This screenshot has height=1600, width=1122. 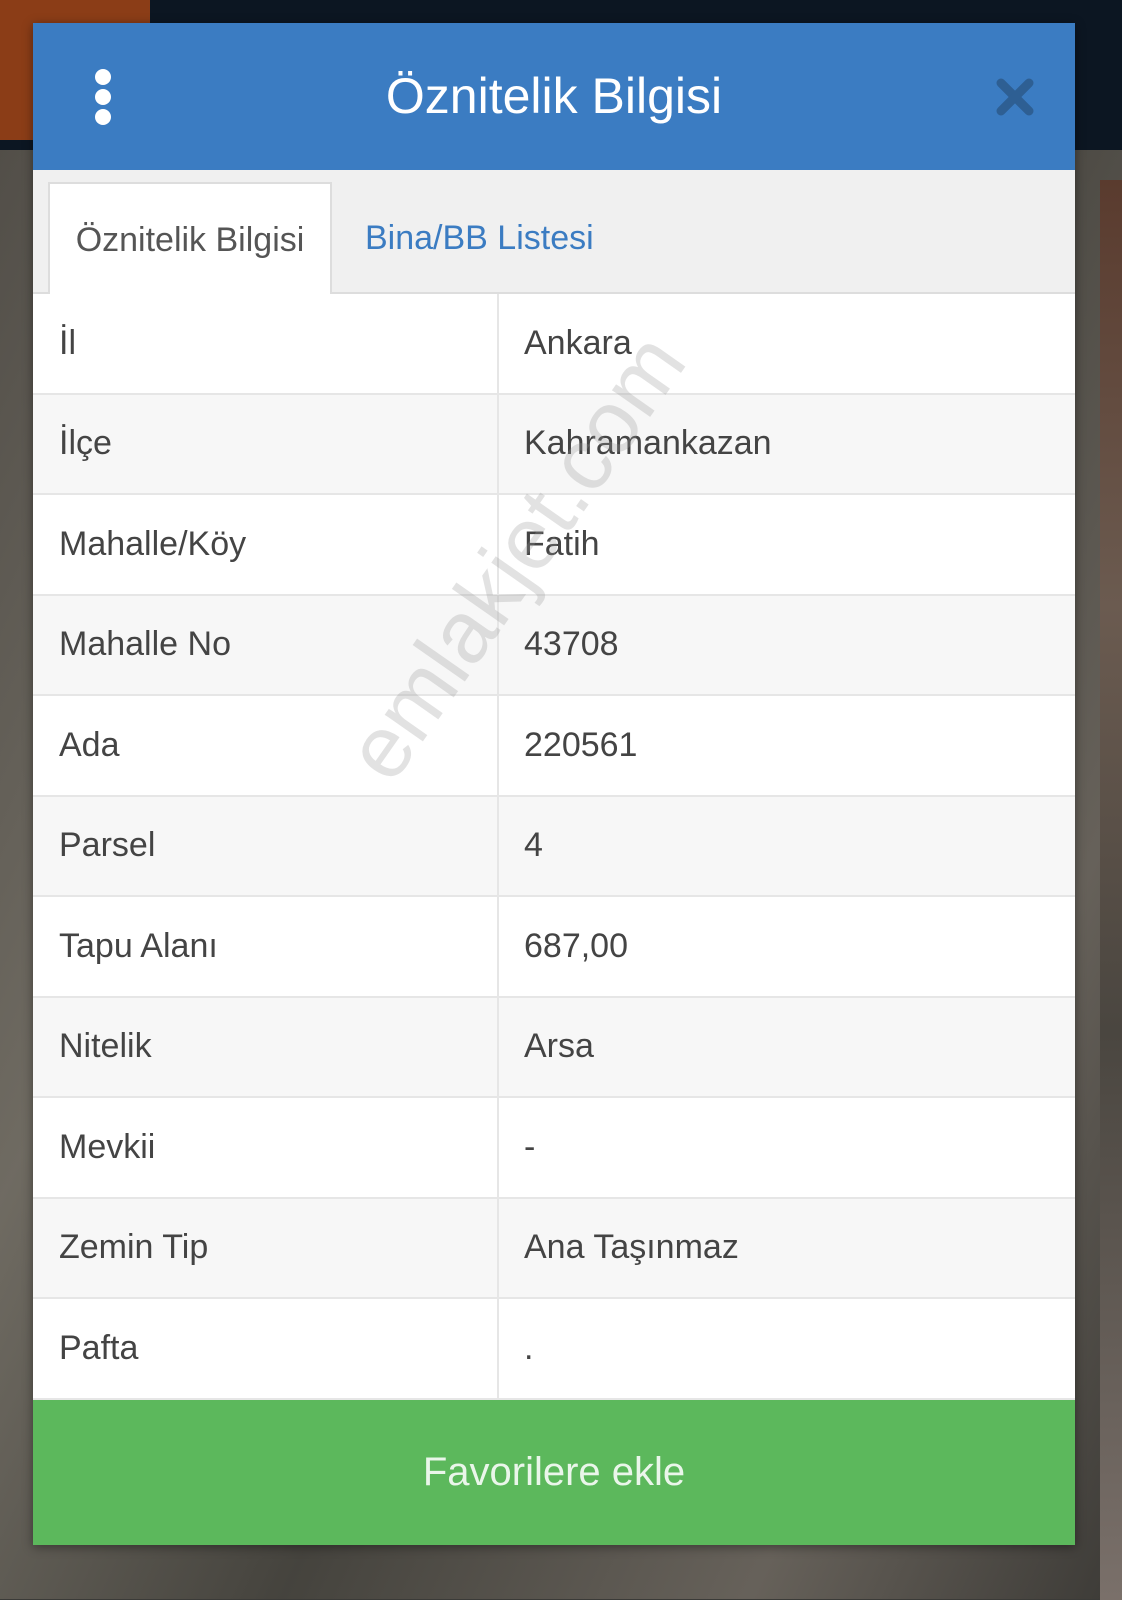 I want to click on attribute-value: Ankara, so click(x=578, y=342).